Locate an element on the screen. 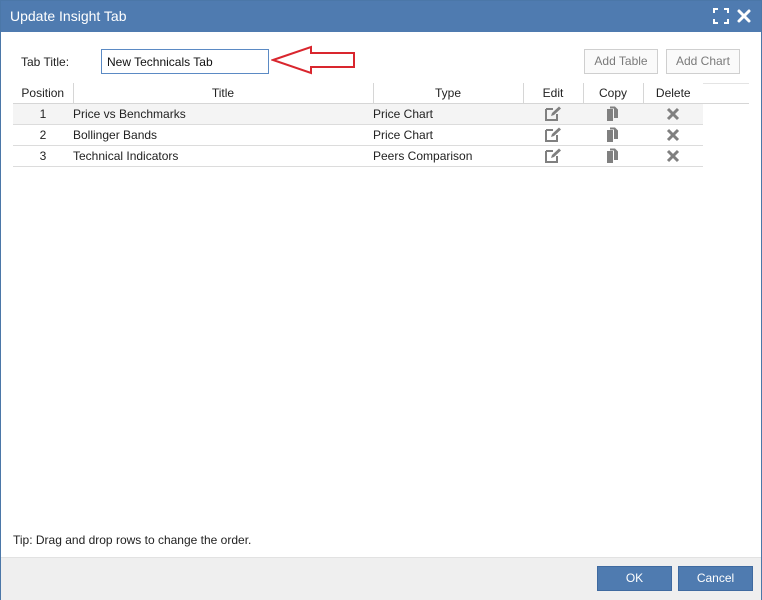 This screenshot has width=762, height=600. row-title: Bollinger Bands is located at coordinates (223, 135).